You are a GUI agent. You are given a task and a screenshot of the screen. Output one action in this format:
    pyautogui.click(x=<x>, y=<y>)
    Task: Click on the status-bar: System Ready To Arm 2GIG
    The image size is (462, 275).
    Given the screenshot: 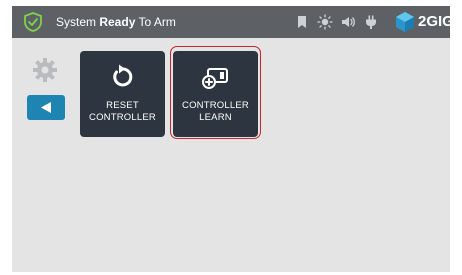 What is the action you would take?
    pyautogui.click(x=231, y=22)
    